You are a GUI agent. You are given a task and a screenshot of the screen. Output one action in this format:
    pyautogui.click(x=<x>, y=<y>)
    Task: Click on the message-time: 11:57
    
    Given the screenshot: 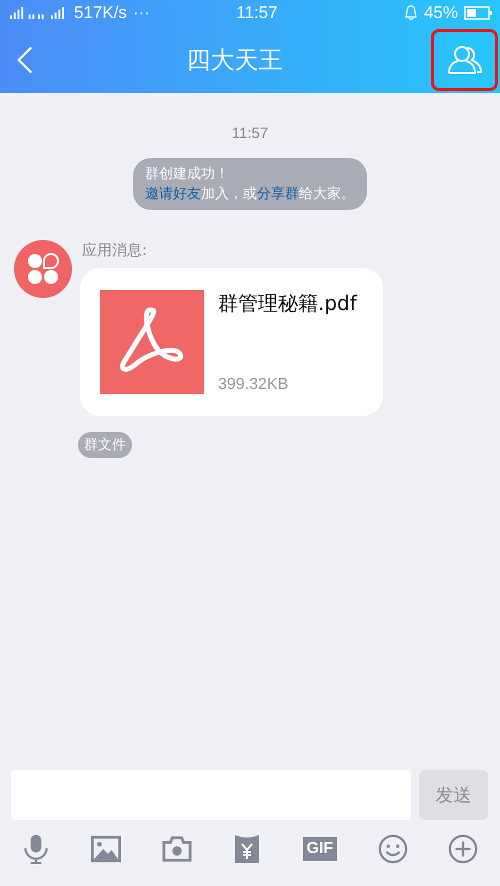 What is the action you would take?
    pyautogui.click(x=250, y=133)
    